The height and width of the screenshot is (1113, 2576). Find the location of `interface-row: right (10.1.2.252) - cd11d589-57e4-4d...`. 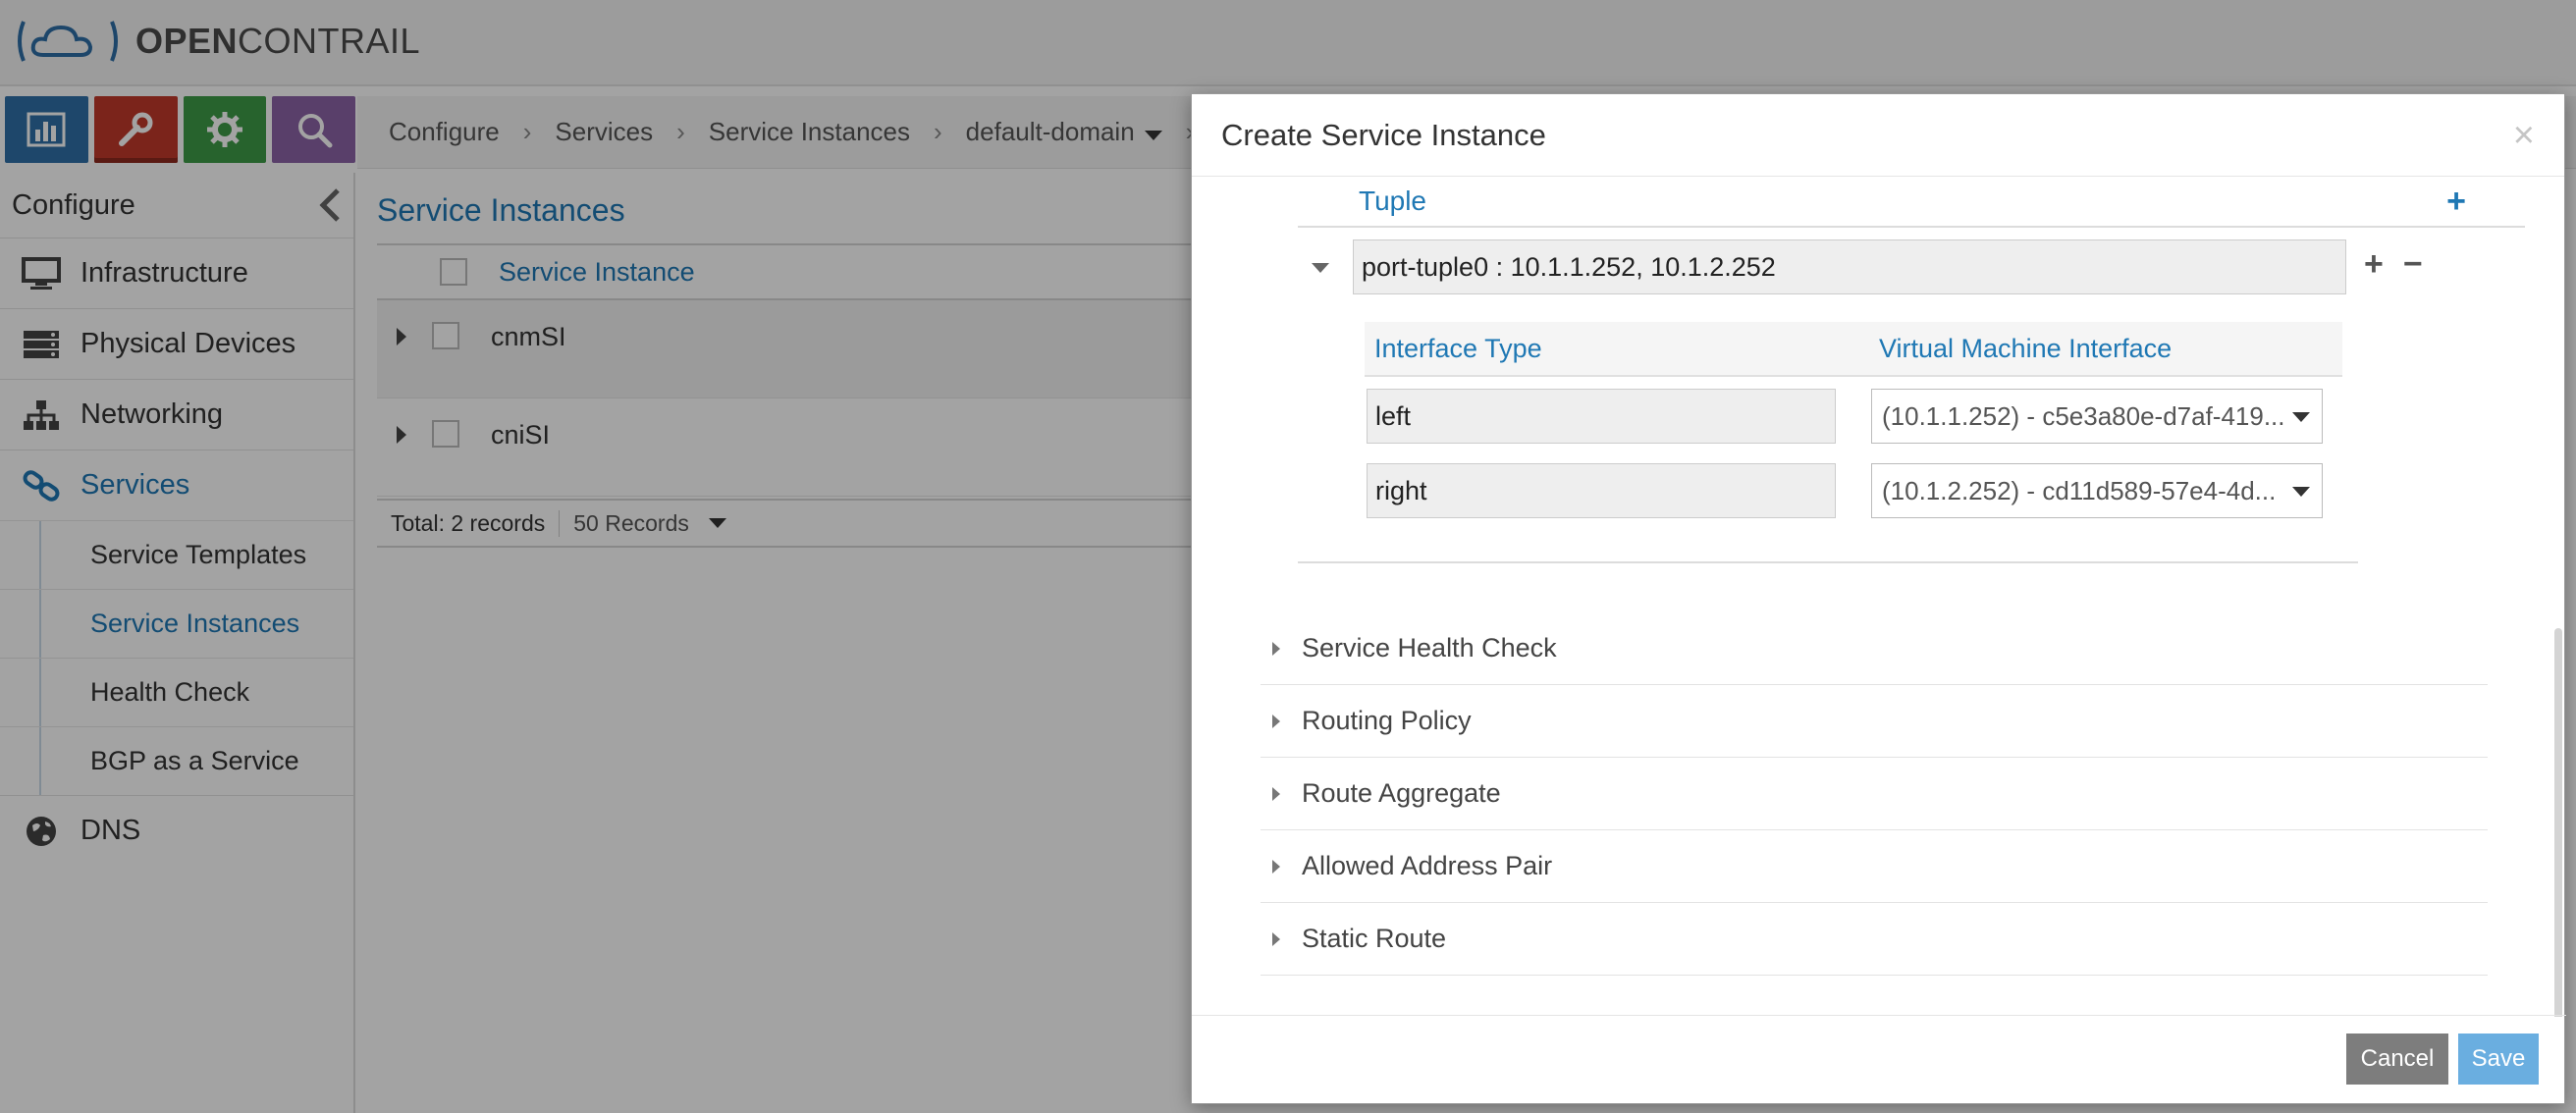

interface-row: right (10.1.2.252) - cd11d589-57e4-4d... is located at coordinates (1853, 489).